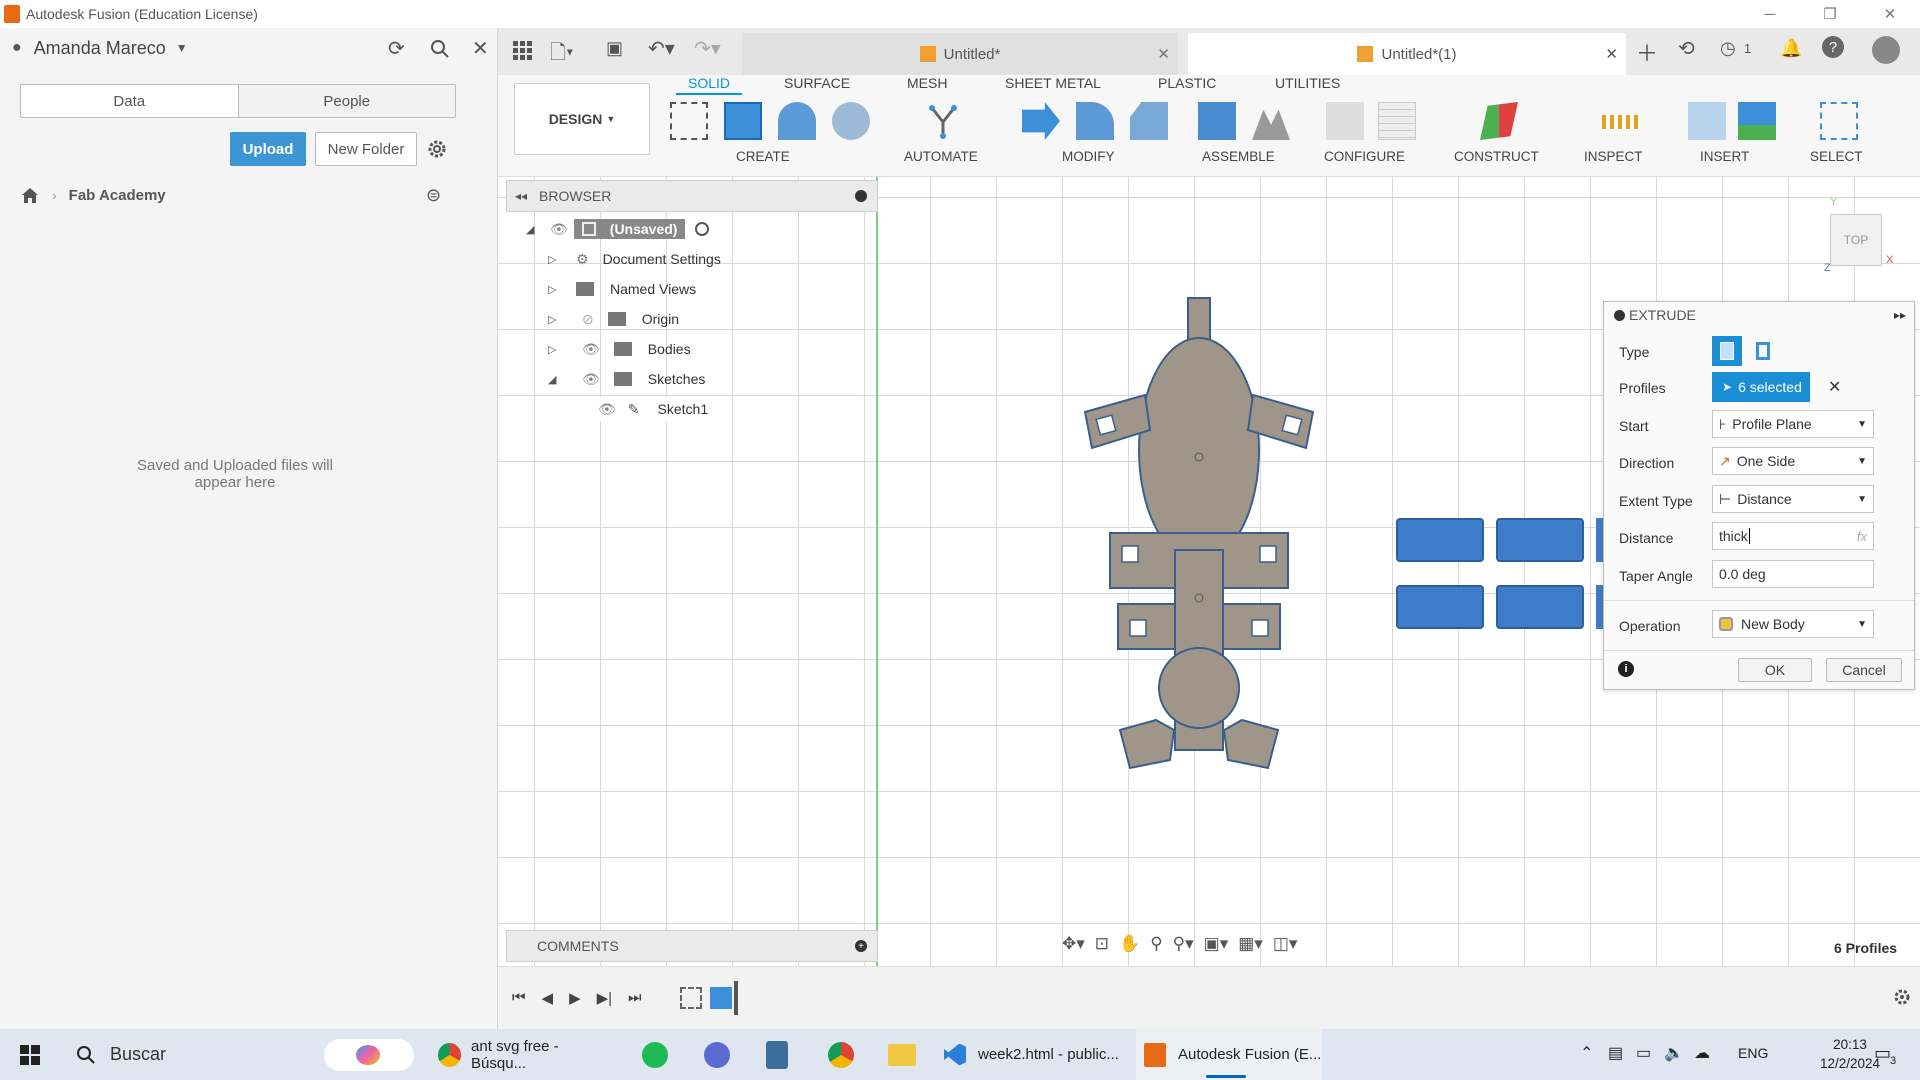 This screenshot has width=1920, height=1080. I want to click on group-construct: CONSTRUCT, so click(1496, 156).